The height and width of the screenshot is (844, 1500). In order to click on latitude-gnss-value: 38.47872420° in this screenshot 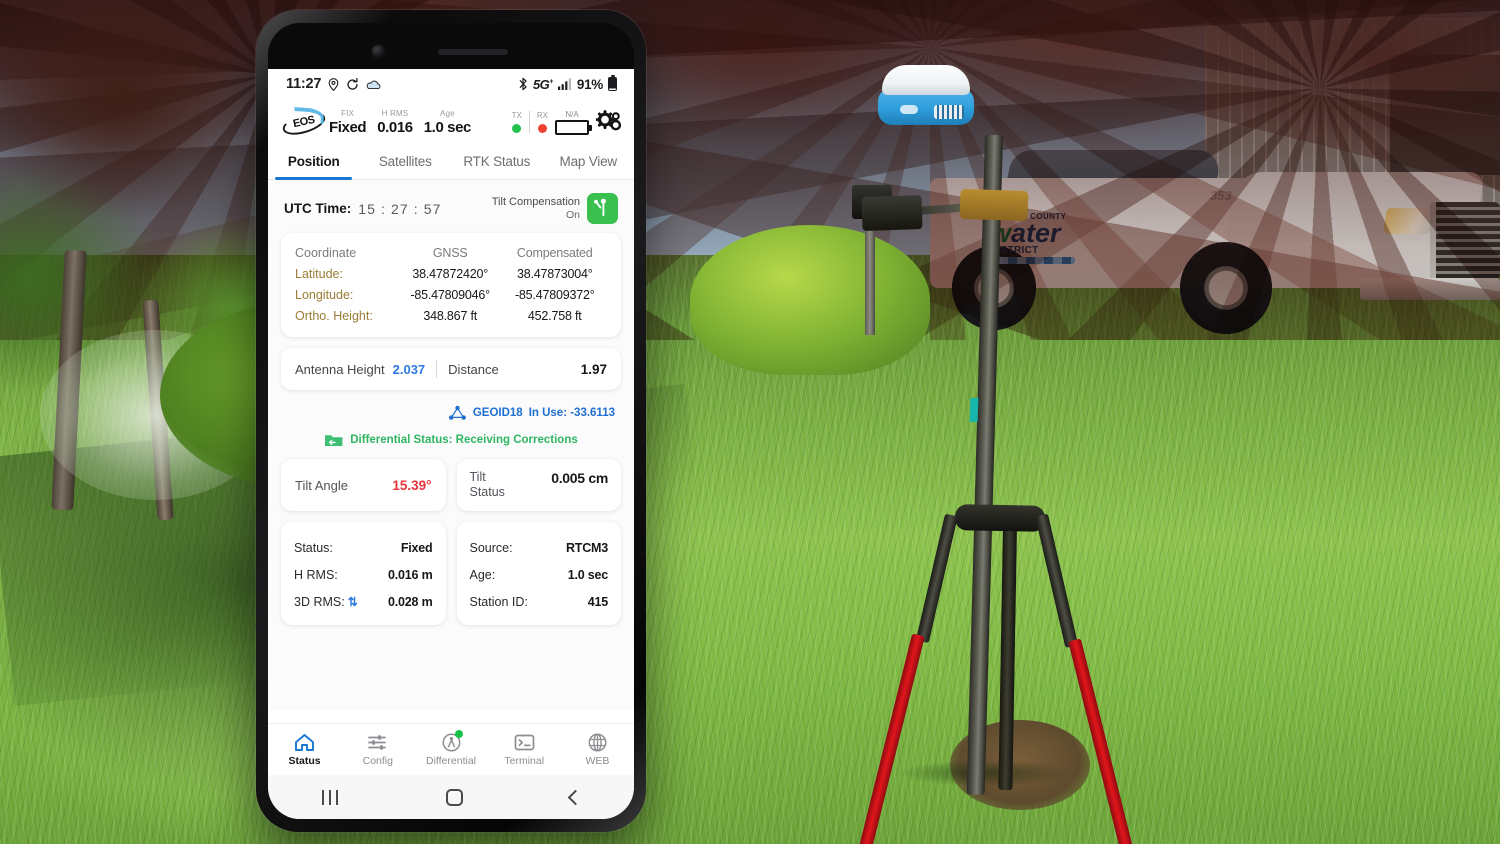, I will do `click(450, 273)`.